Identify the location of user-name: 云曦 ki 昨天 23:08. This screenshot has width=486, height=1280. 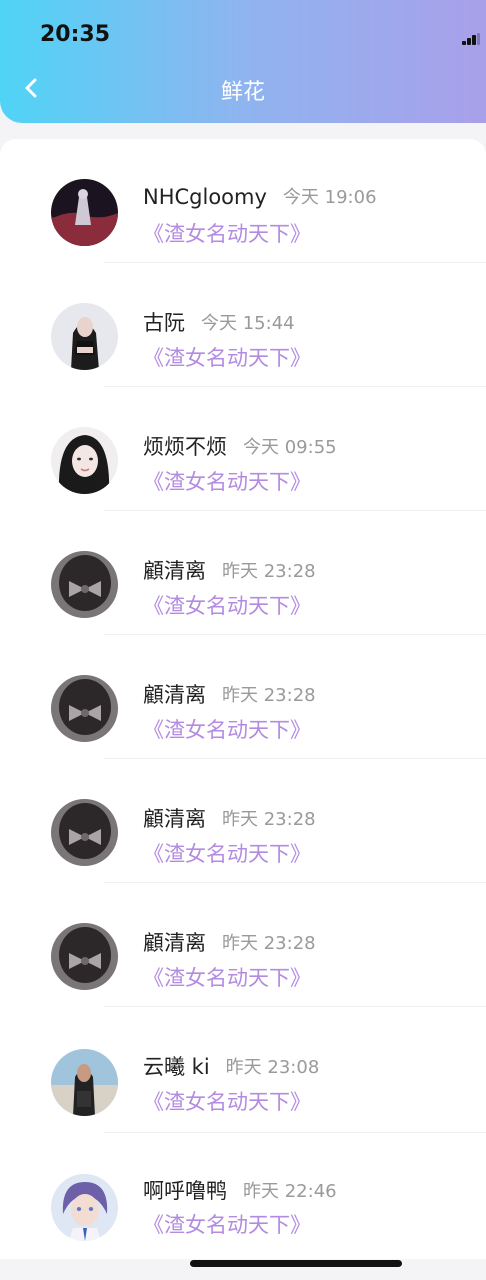
(231, 1067).